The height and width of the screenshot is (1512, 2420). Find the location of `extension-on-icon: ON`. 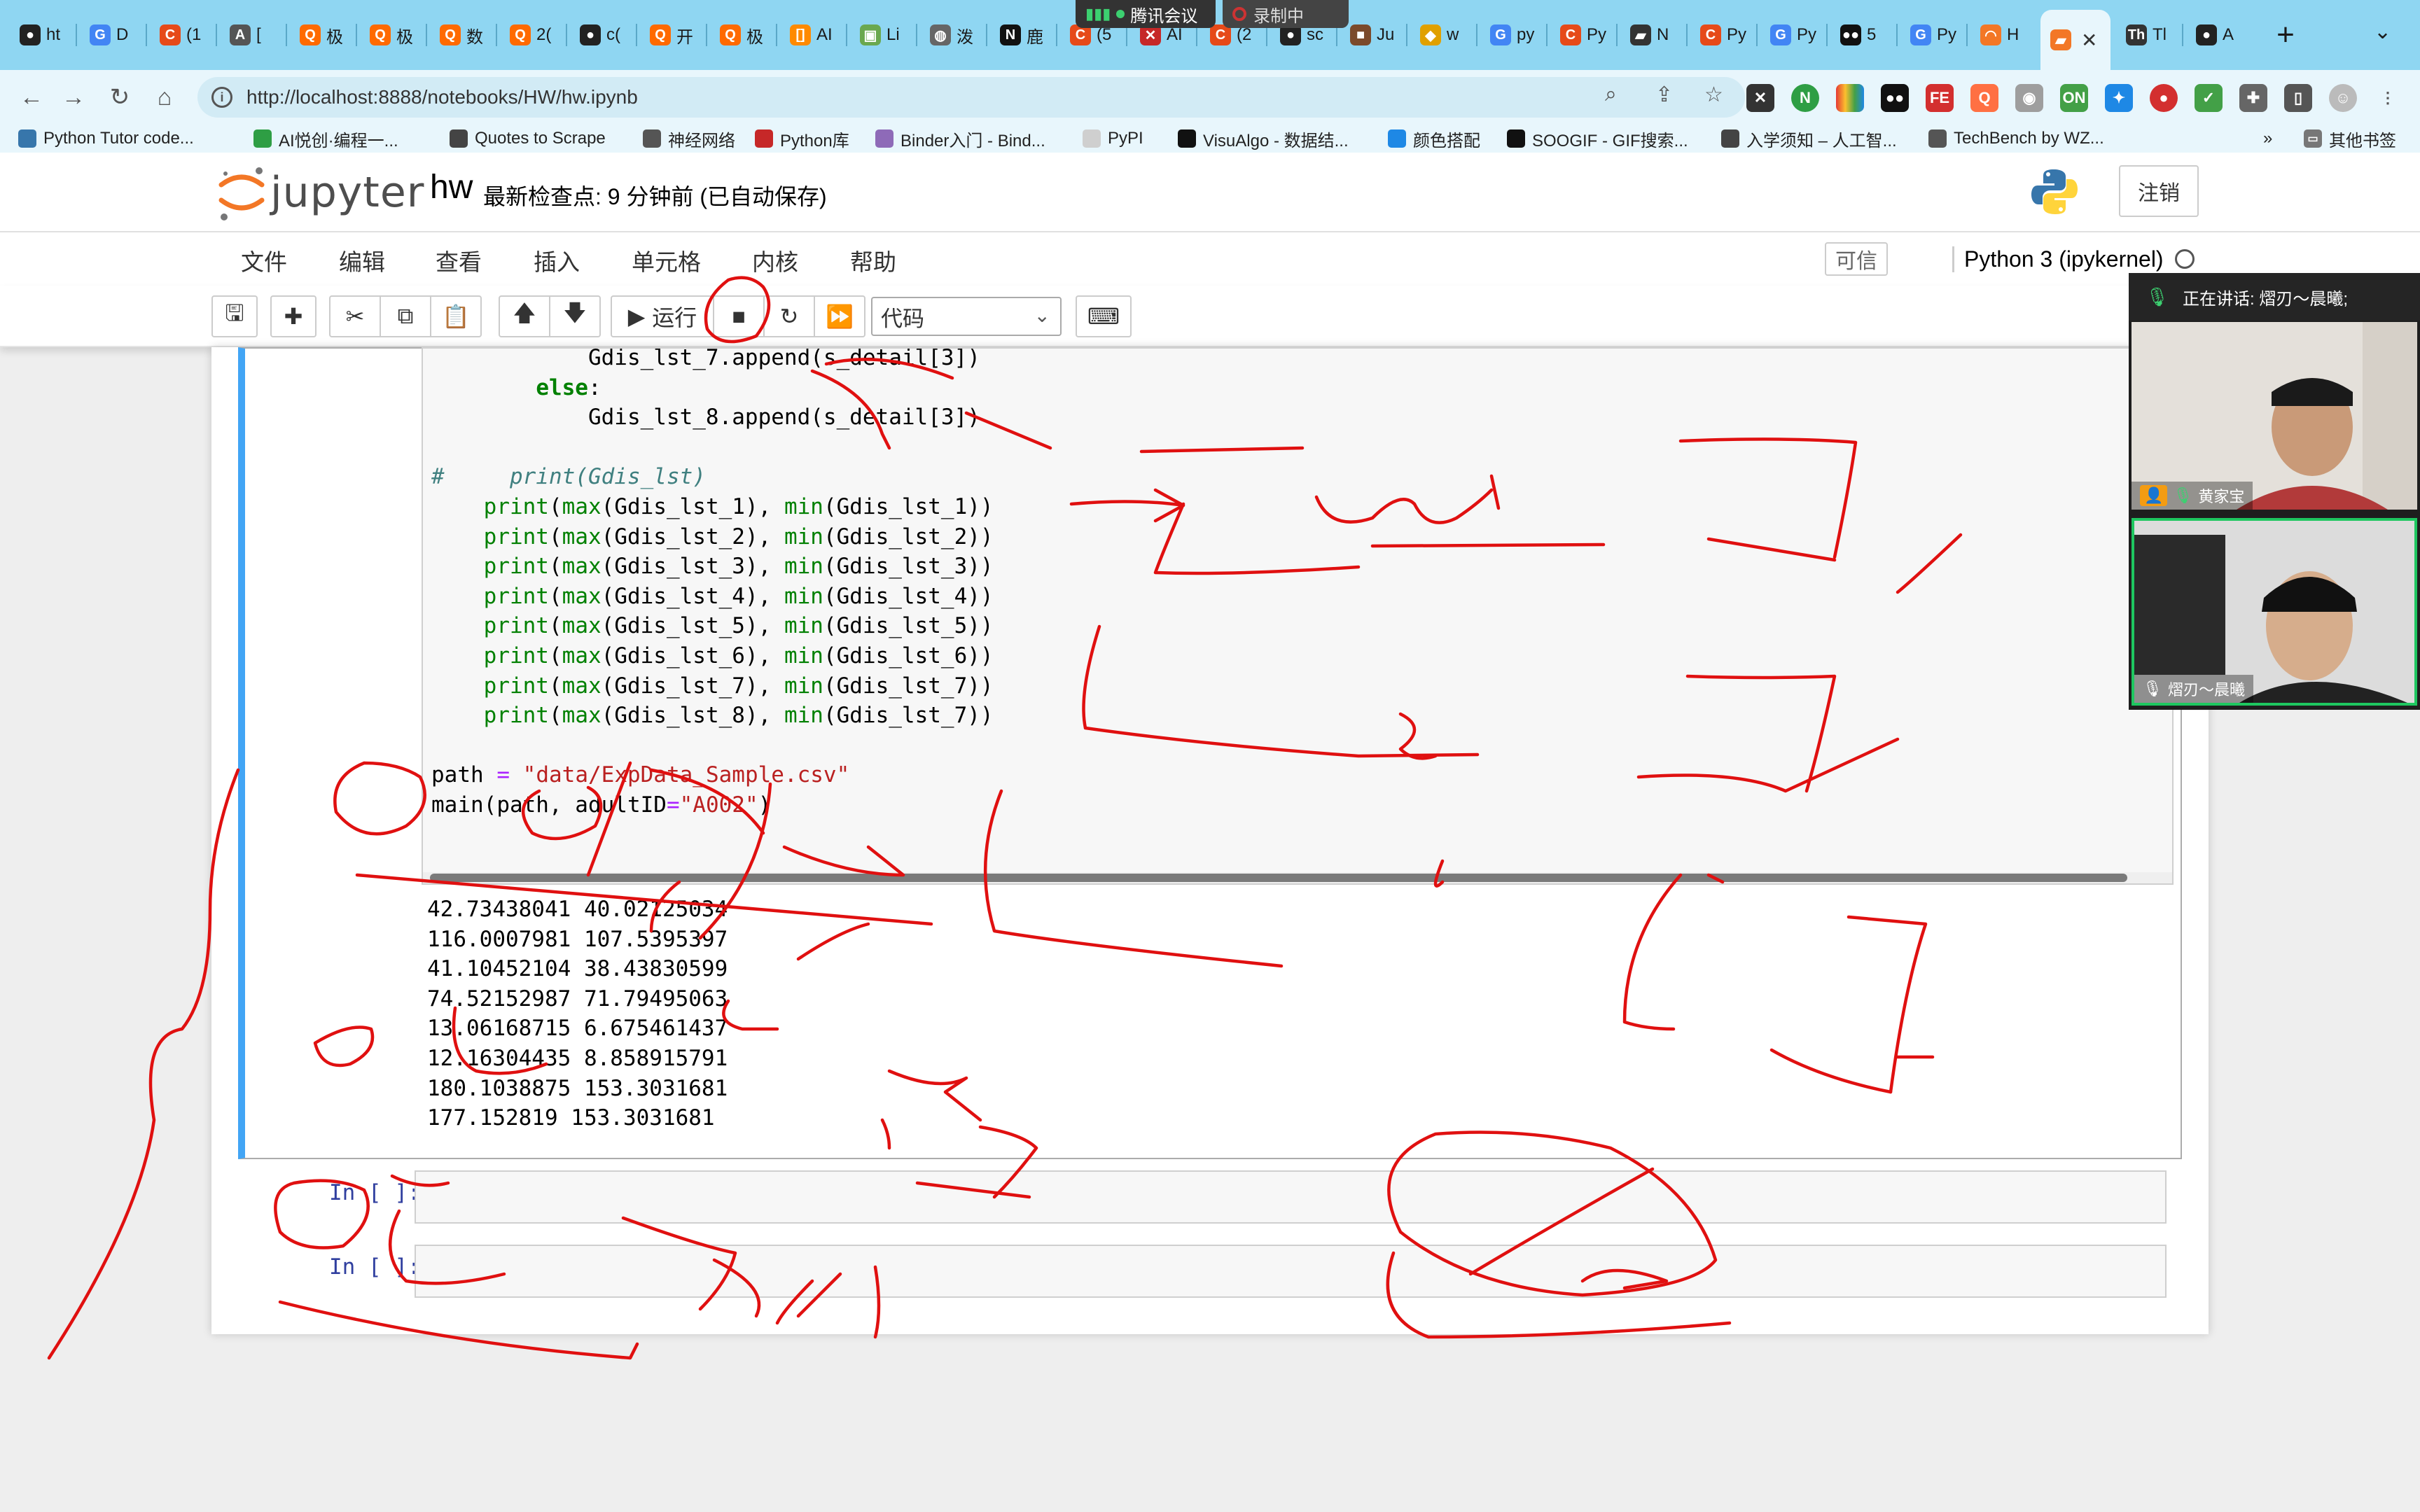

extension-on-icon: ON is located at coordinates (2074, 98).